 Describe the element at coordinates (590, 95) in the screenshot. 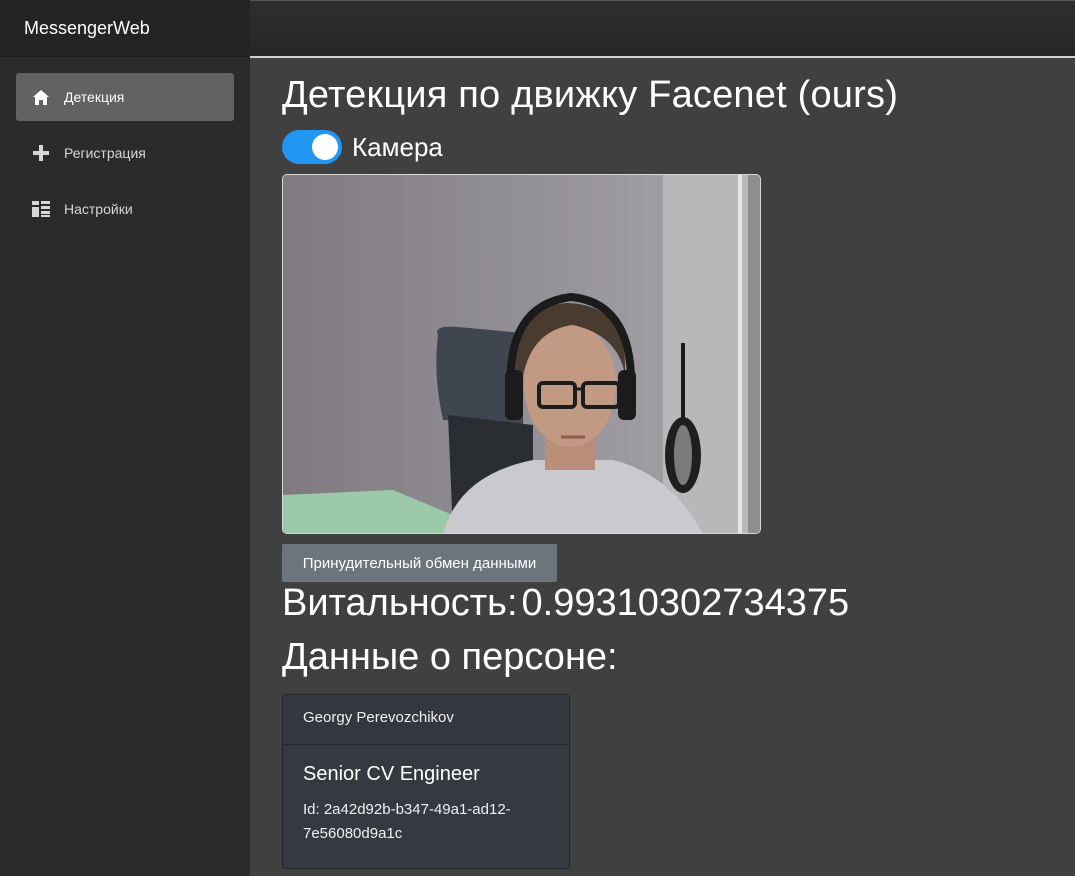

I see `page-title: Детекция по движку Facenet (ours)` at that location.